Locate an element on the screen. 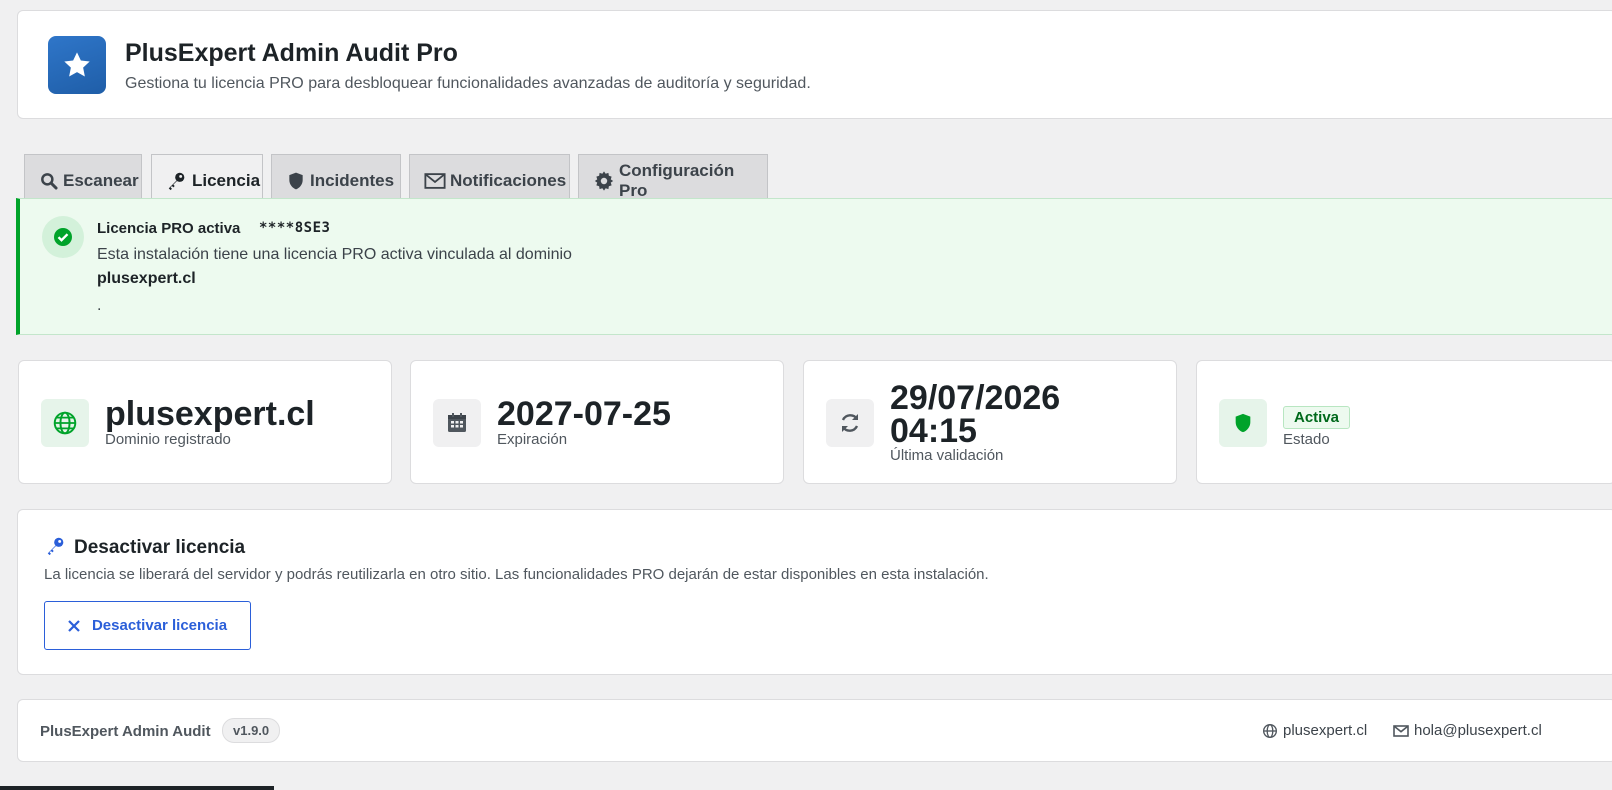 This screenshot has width=1612, height=790. stat-card-domain: plusexpert.cl Dominio registrado is located at coordinates (205, 422).